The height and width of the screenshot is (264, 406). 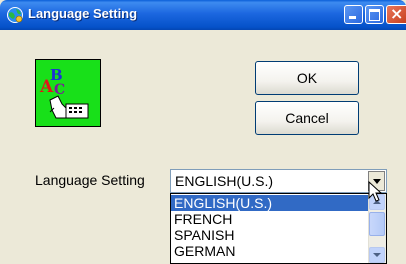 I want to click on language-app-icon: B A C, so click(x=68, y=93).